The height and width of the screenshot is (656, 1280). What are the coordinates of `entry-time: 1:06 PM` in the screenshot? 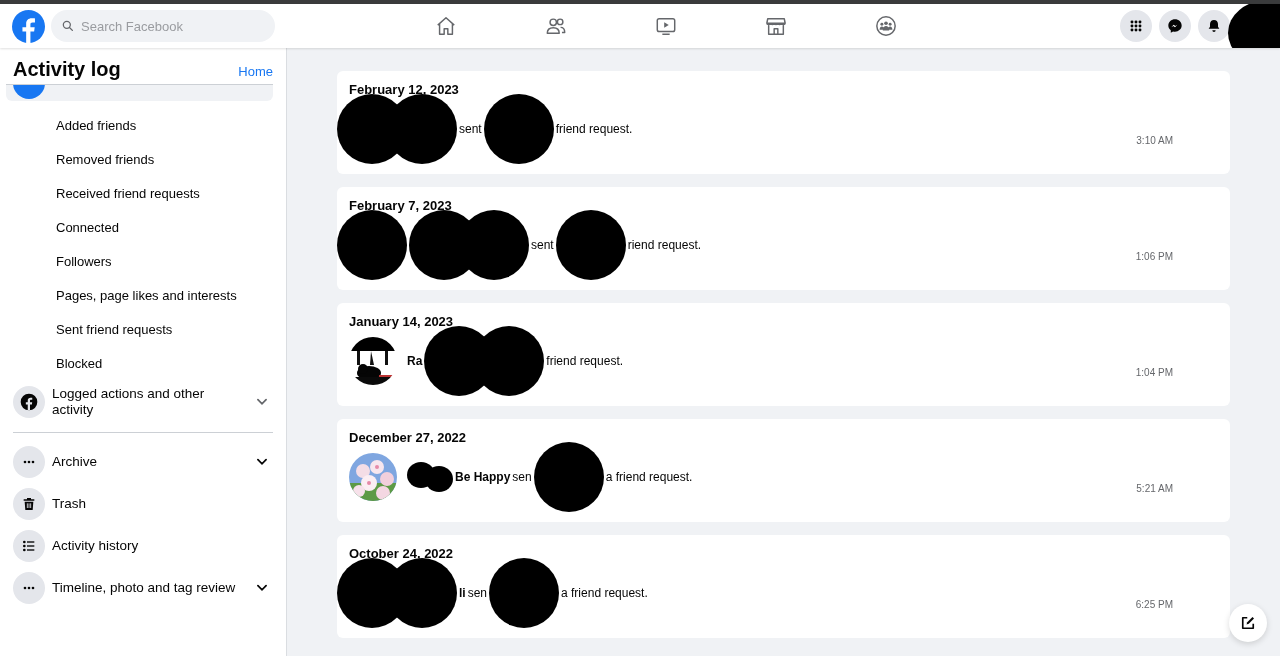 It's located at (1154, 256).